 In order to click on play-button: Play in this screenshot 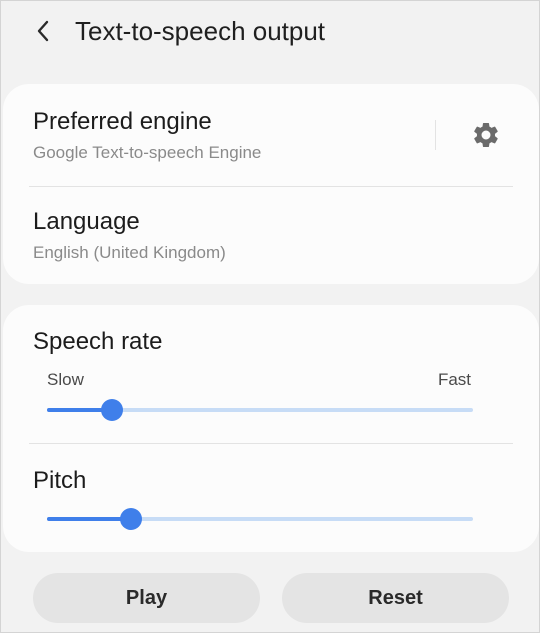, I will do `click(146, 598)`.